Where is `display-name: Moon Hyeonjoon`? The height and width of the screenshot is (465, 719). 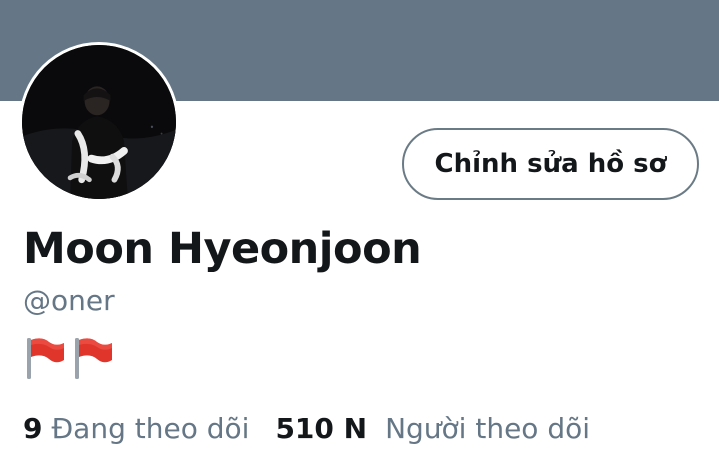
display-name: Moon Hyeonjoon is located at coordinates (222, 249).